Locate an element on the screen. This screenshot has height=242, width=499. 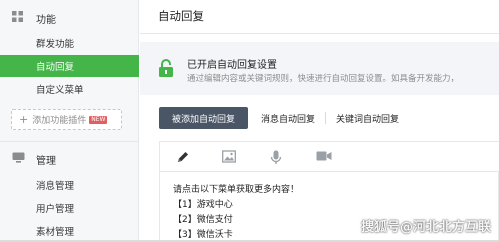
content-line: 【1】游戏中心 is located at coordinates (203, 205).